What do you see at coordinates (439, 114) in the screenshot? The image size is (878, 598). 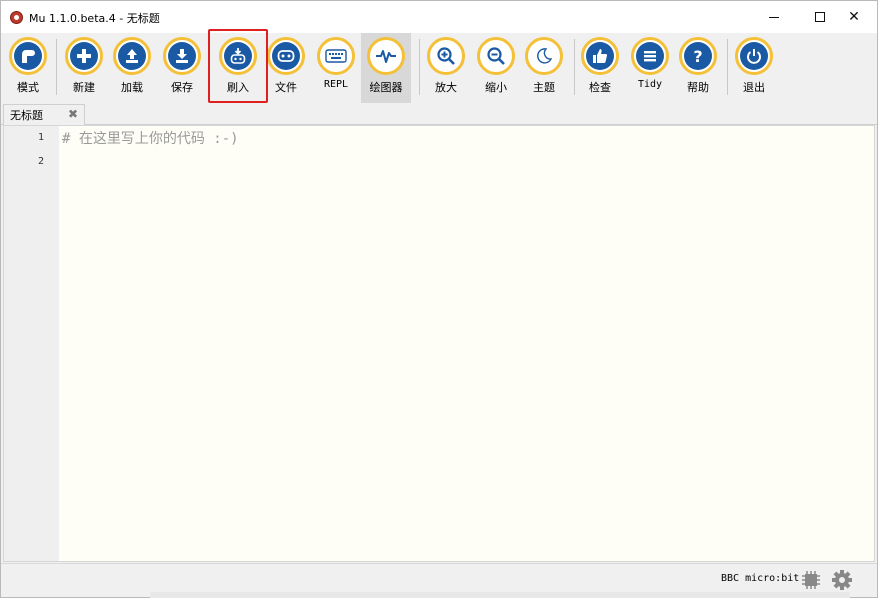 I see `tab-bar: 无标题 ✖` at bounding box center [439, 114].